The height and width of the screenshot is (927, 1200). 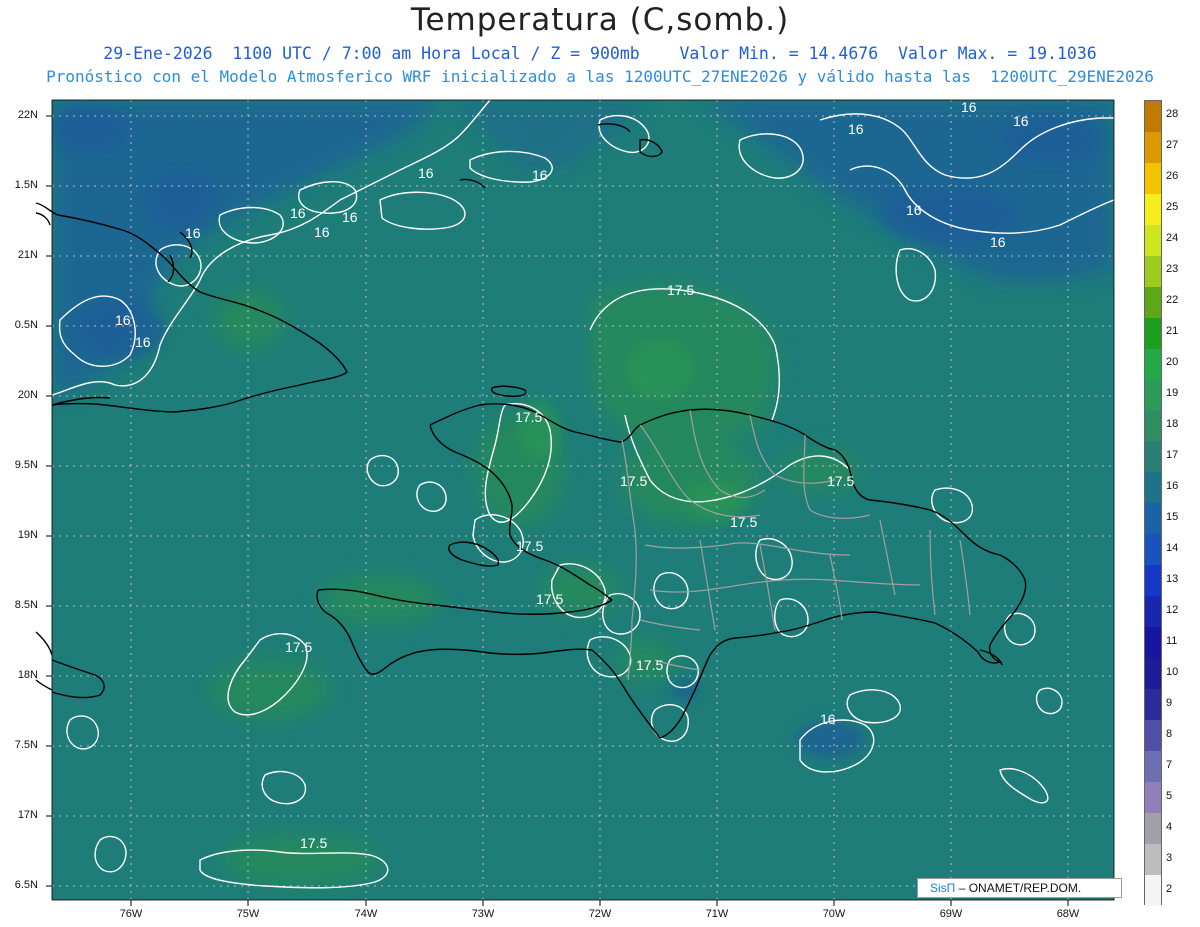 I want to click on lat-label: 0.5N, so click(x=26, y=325).